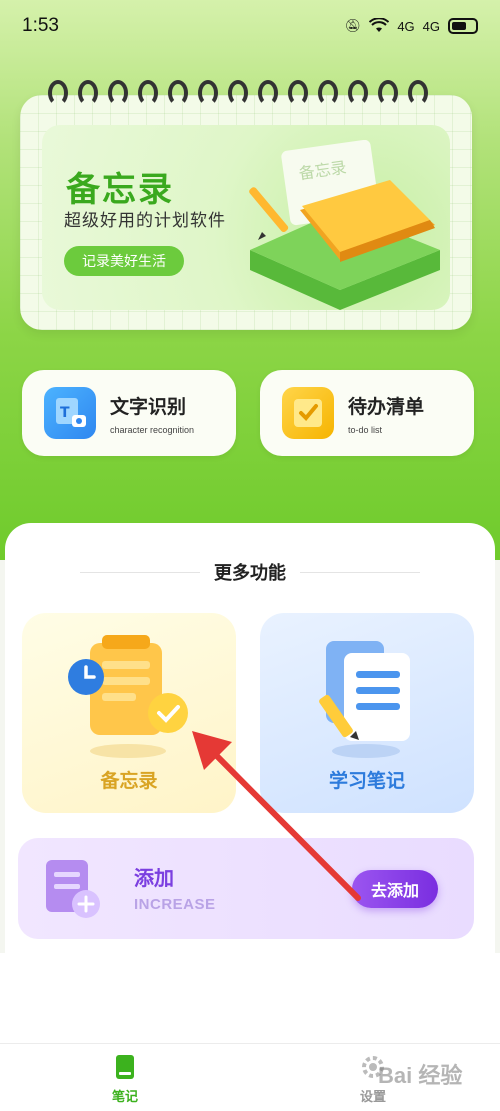 Image resolution: width=500 pixels, height=1111 pixels. Describe the element at coordinates (246, 888) in the screenshot. I see `add-feature-card: 添加 INCREASE 去添加` at that location.